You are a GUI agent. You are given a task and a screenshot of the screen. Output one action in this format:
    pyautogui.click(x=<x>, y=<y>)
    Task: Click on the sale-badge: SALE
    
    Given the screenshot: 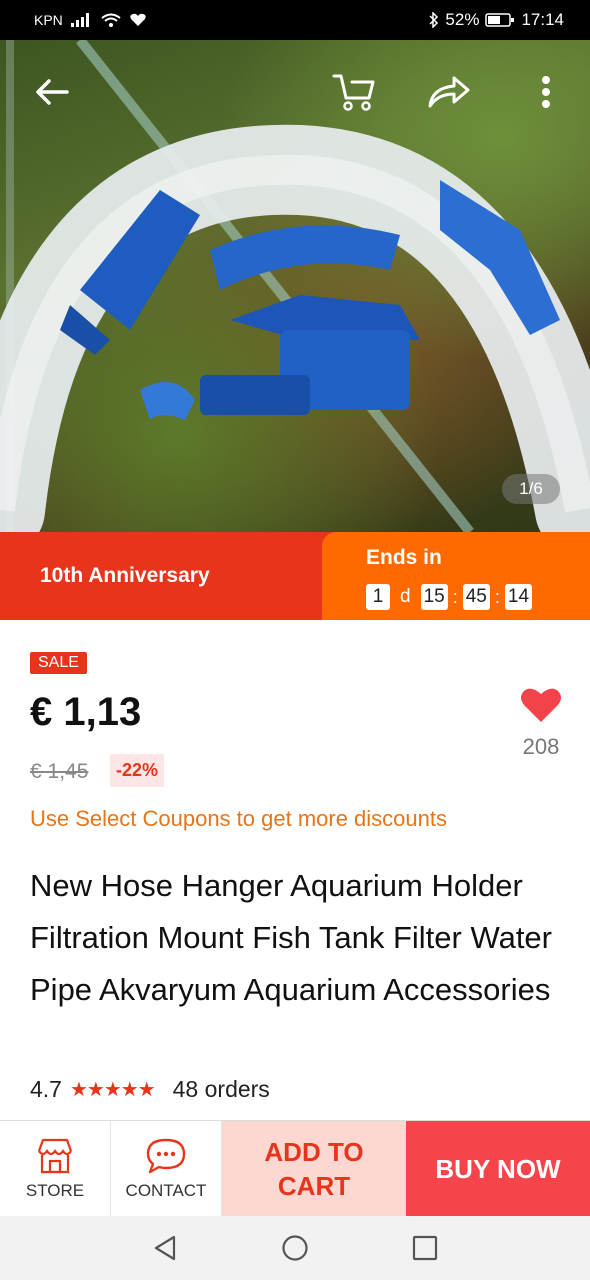 What is the action you would take?
    pyautogui.click(x=58, y=663)
    